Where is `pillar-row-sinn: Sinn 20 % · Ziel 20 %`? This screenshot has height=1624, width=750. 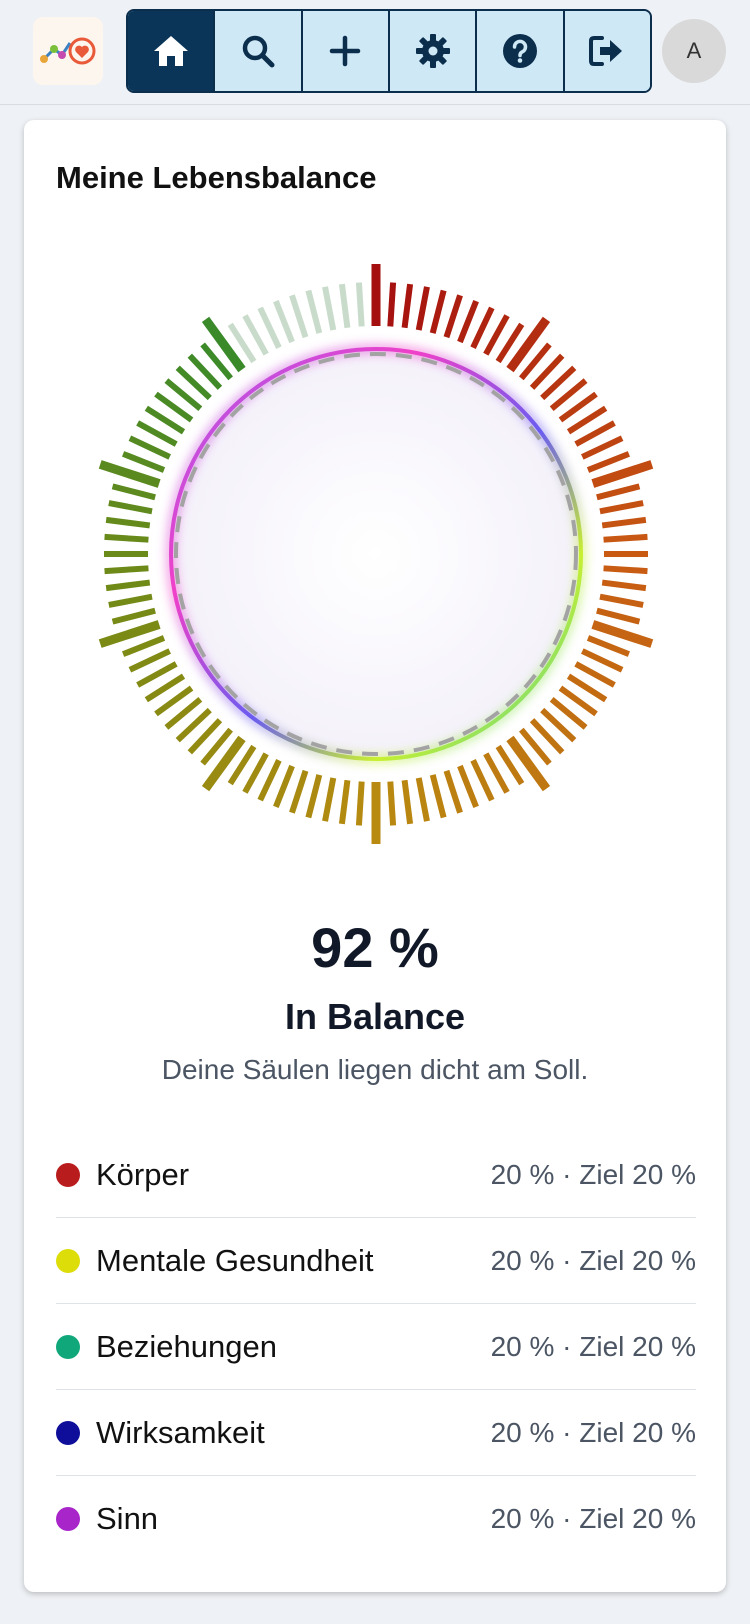 pillar-row-sinn: Sinn 20 % · Ziel 20 % is located at coordinates (376, 1519).